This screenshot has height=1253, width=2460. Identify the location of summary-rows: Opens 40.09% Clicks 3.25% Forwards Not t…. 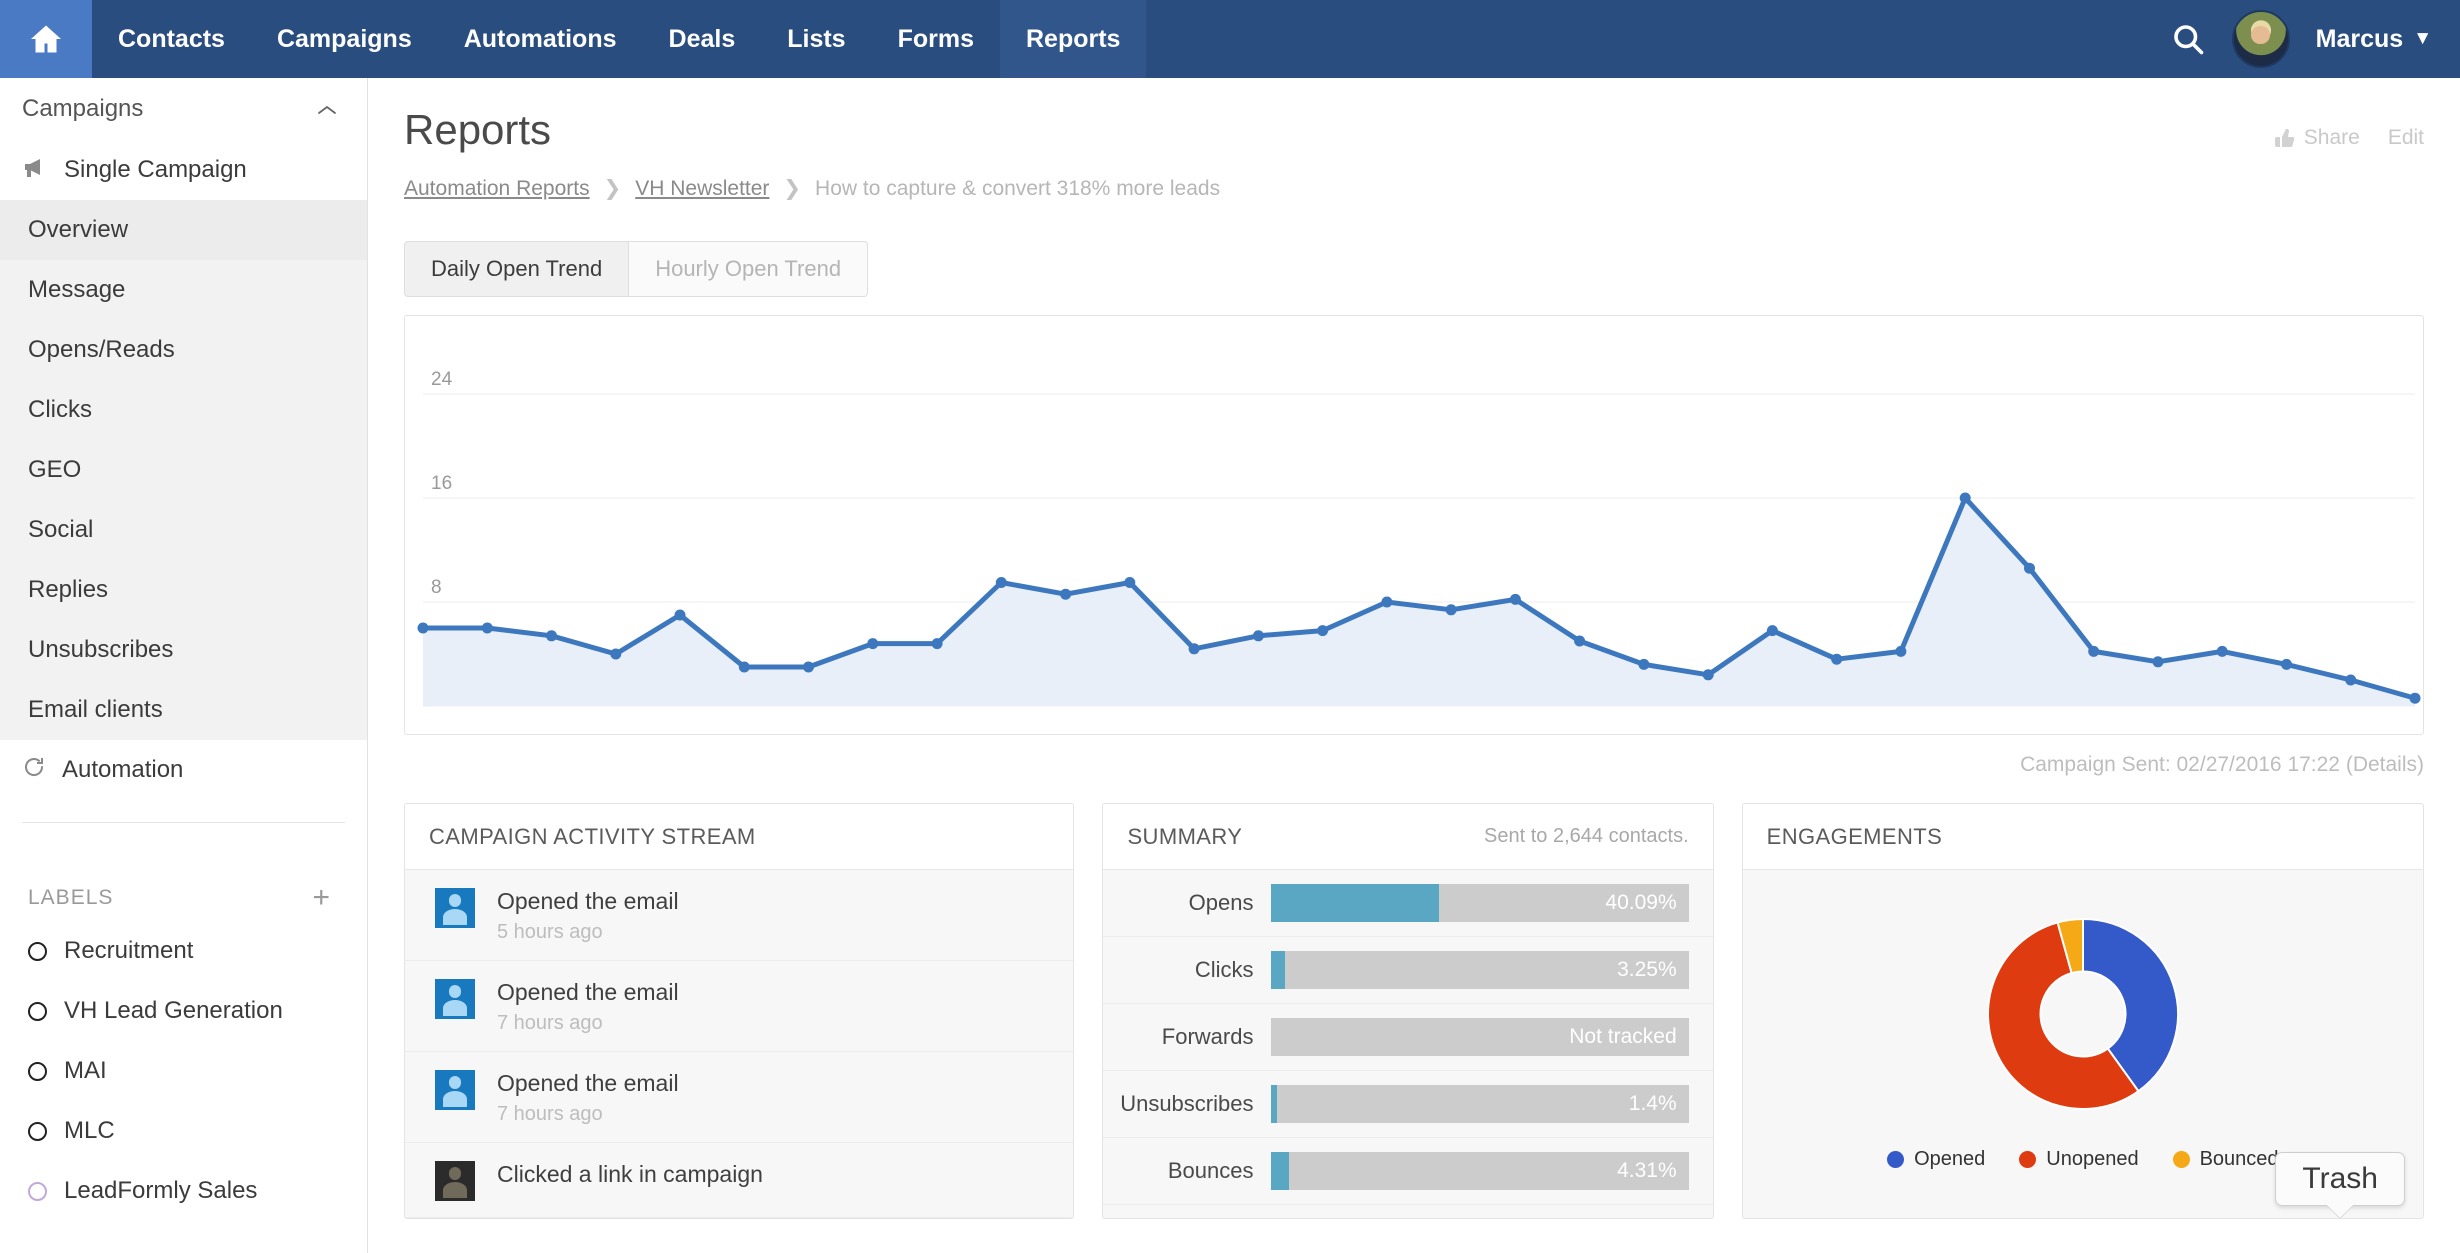
(1408, 1037).